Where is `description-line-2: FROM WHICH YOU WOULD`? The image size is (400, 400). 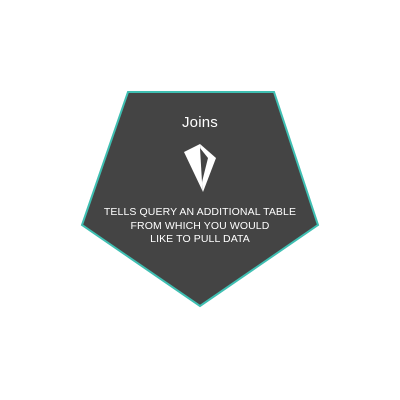 description-line-2: FROM WHICH YOU WOULD is located at coordinates (200, 225).